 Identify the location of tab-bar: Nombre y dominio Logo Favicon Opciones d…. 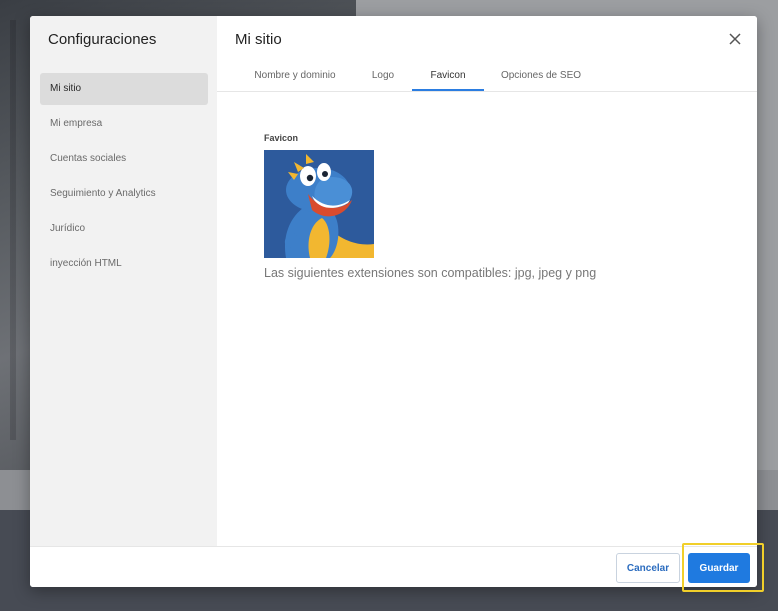
(487, 79).